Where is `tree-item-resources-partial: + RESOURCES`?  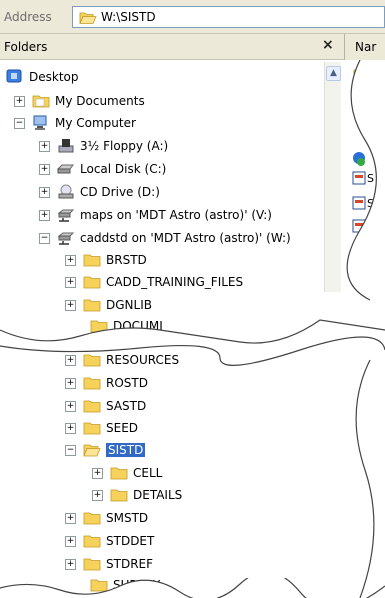
tree-item-resources-partial: + RESOURCES is located at coordinates (122, 360).